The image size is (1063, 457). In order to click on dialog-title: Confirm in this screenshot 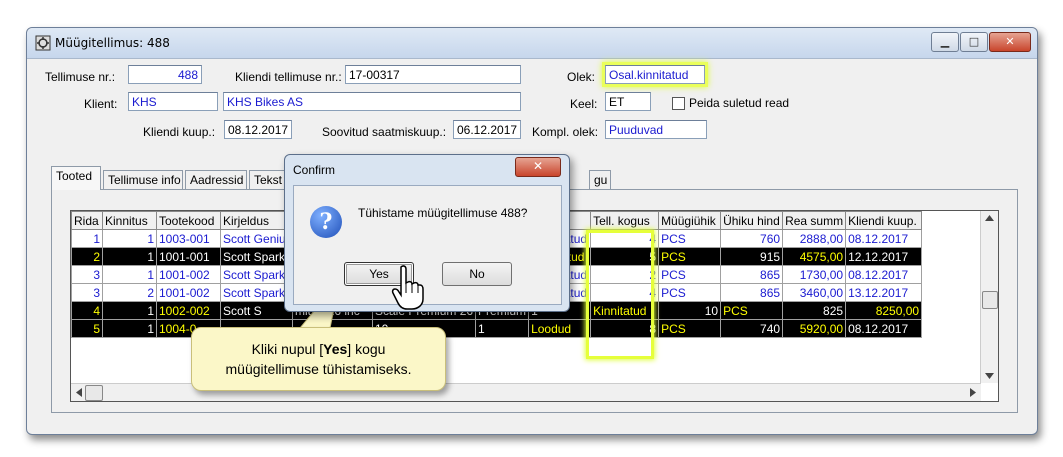, I will do `click(314, 170)`.